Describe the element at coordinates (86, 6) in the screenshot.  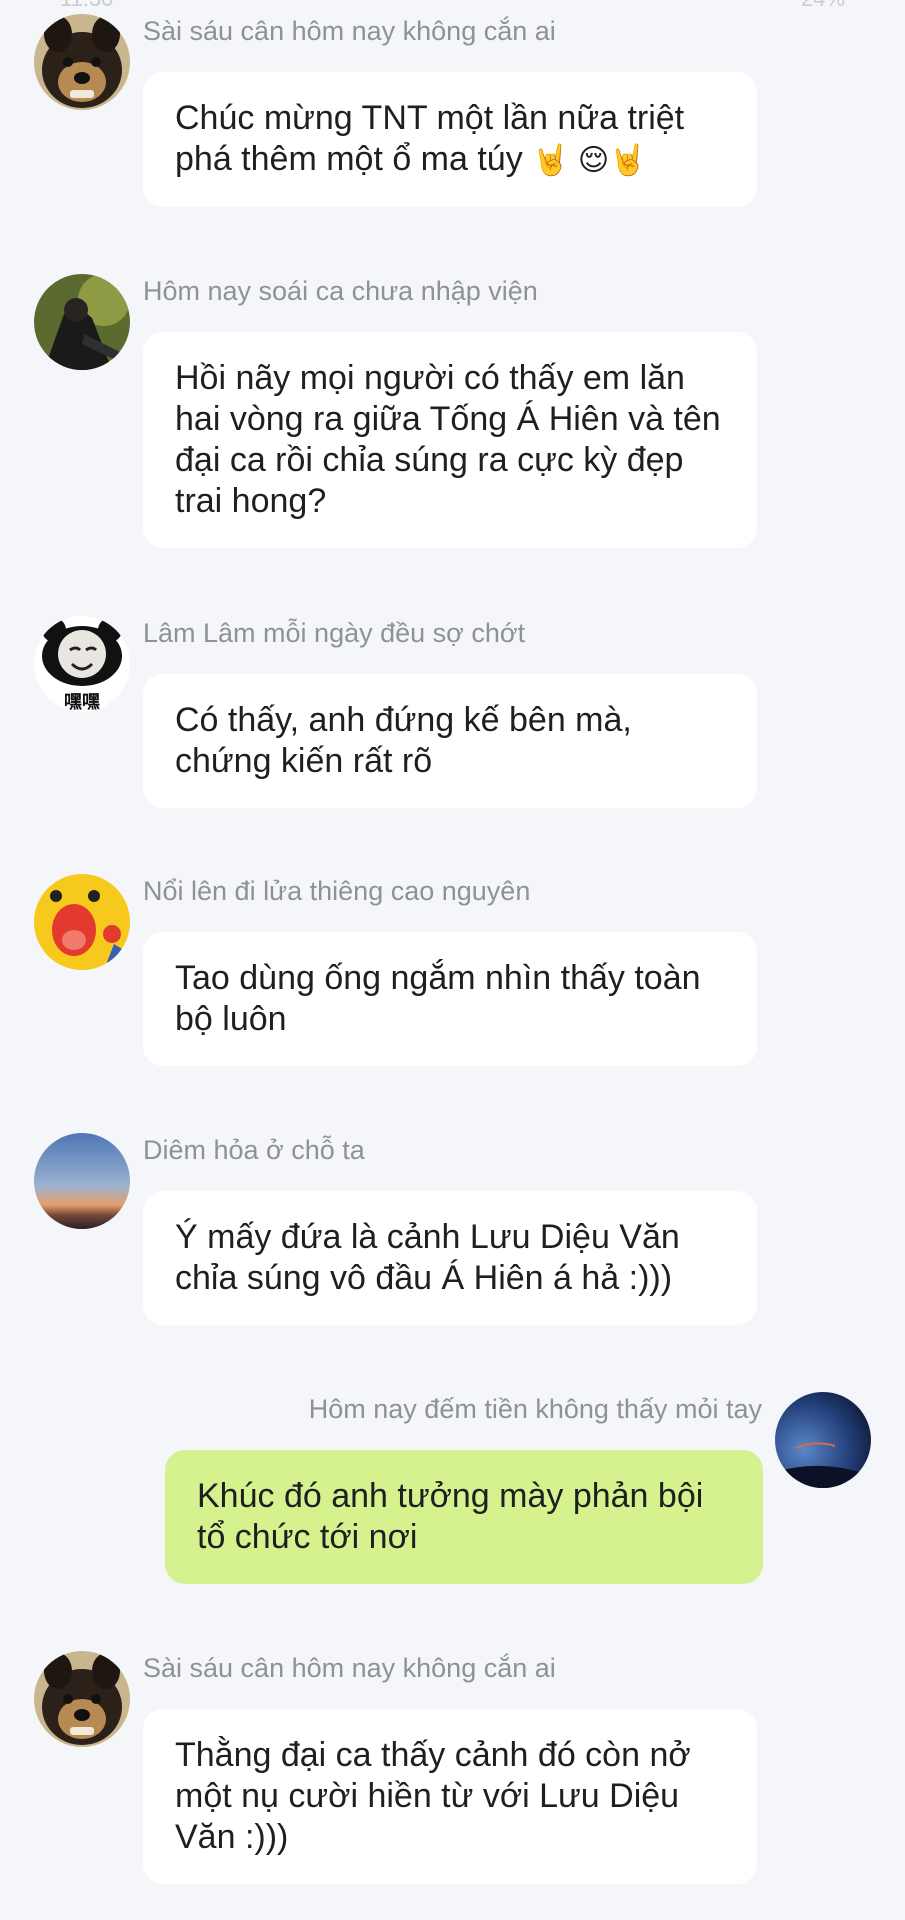
I see `status-time: 11:30` at that location.